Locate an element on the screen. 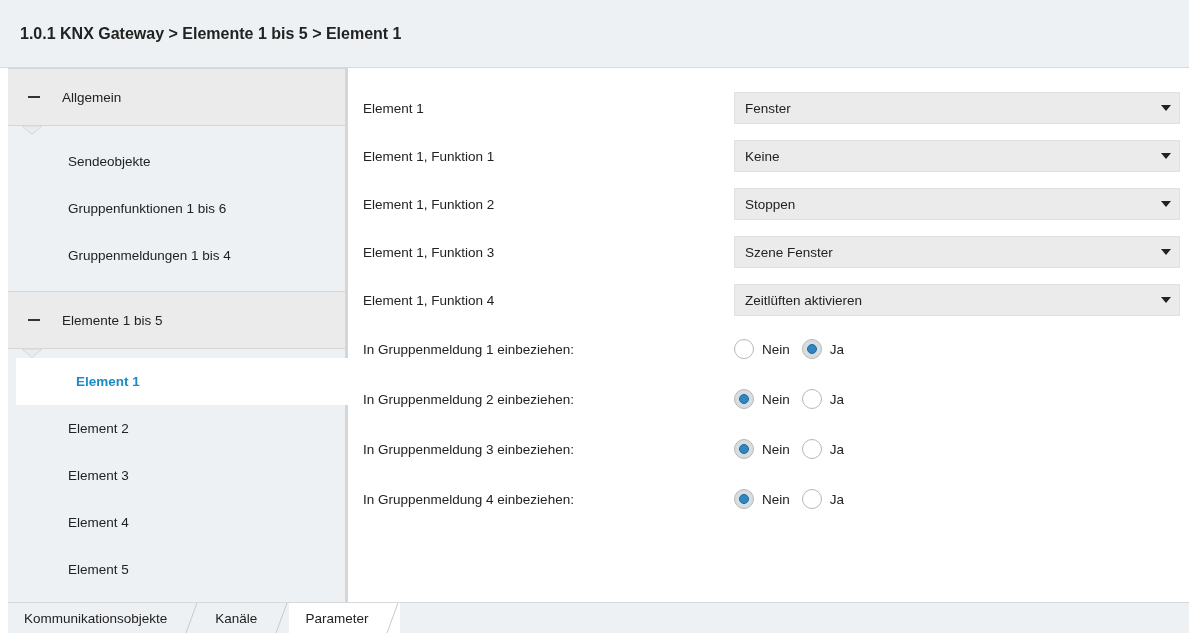 This screenshot has height=633, width=1189. dropdown: Zeitlüften aktivieren is located at coordinates (957, 300).